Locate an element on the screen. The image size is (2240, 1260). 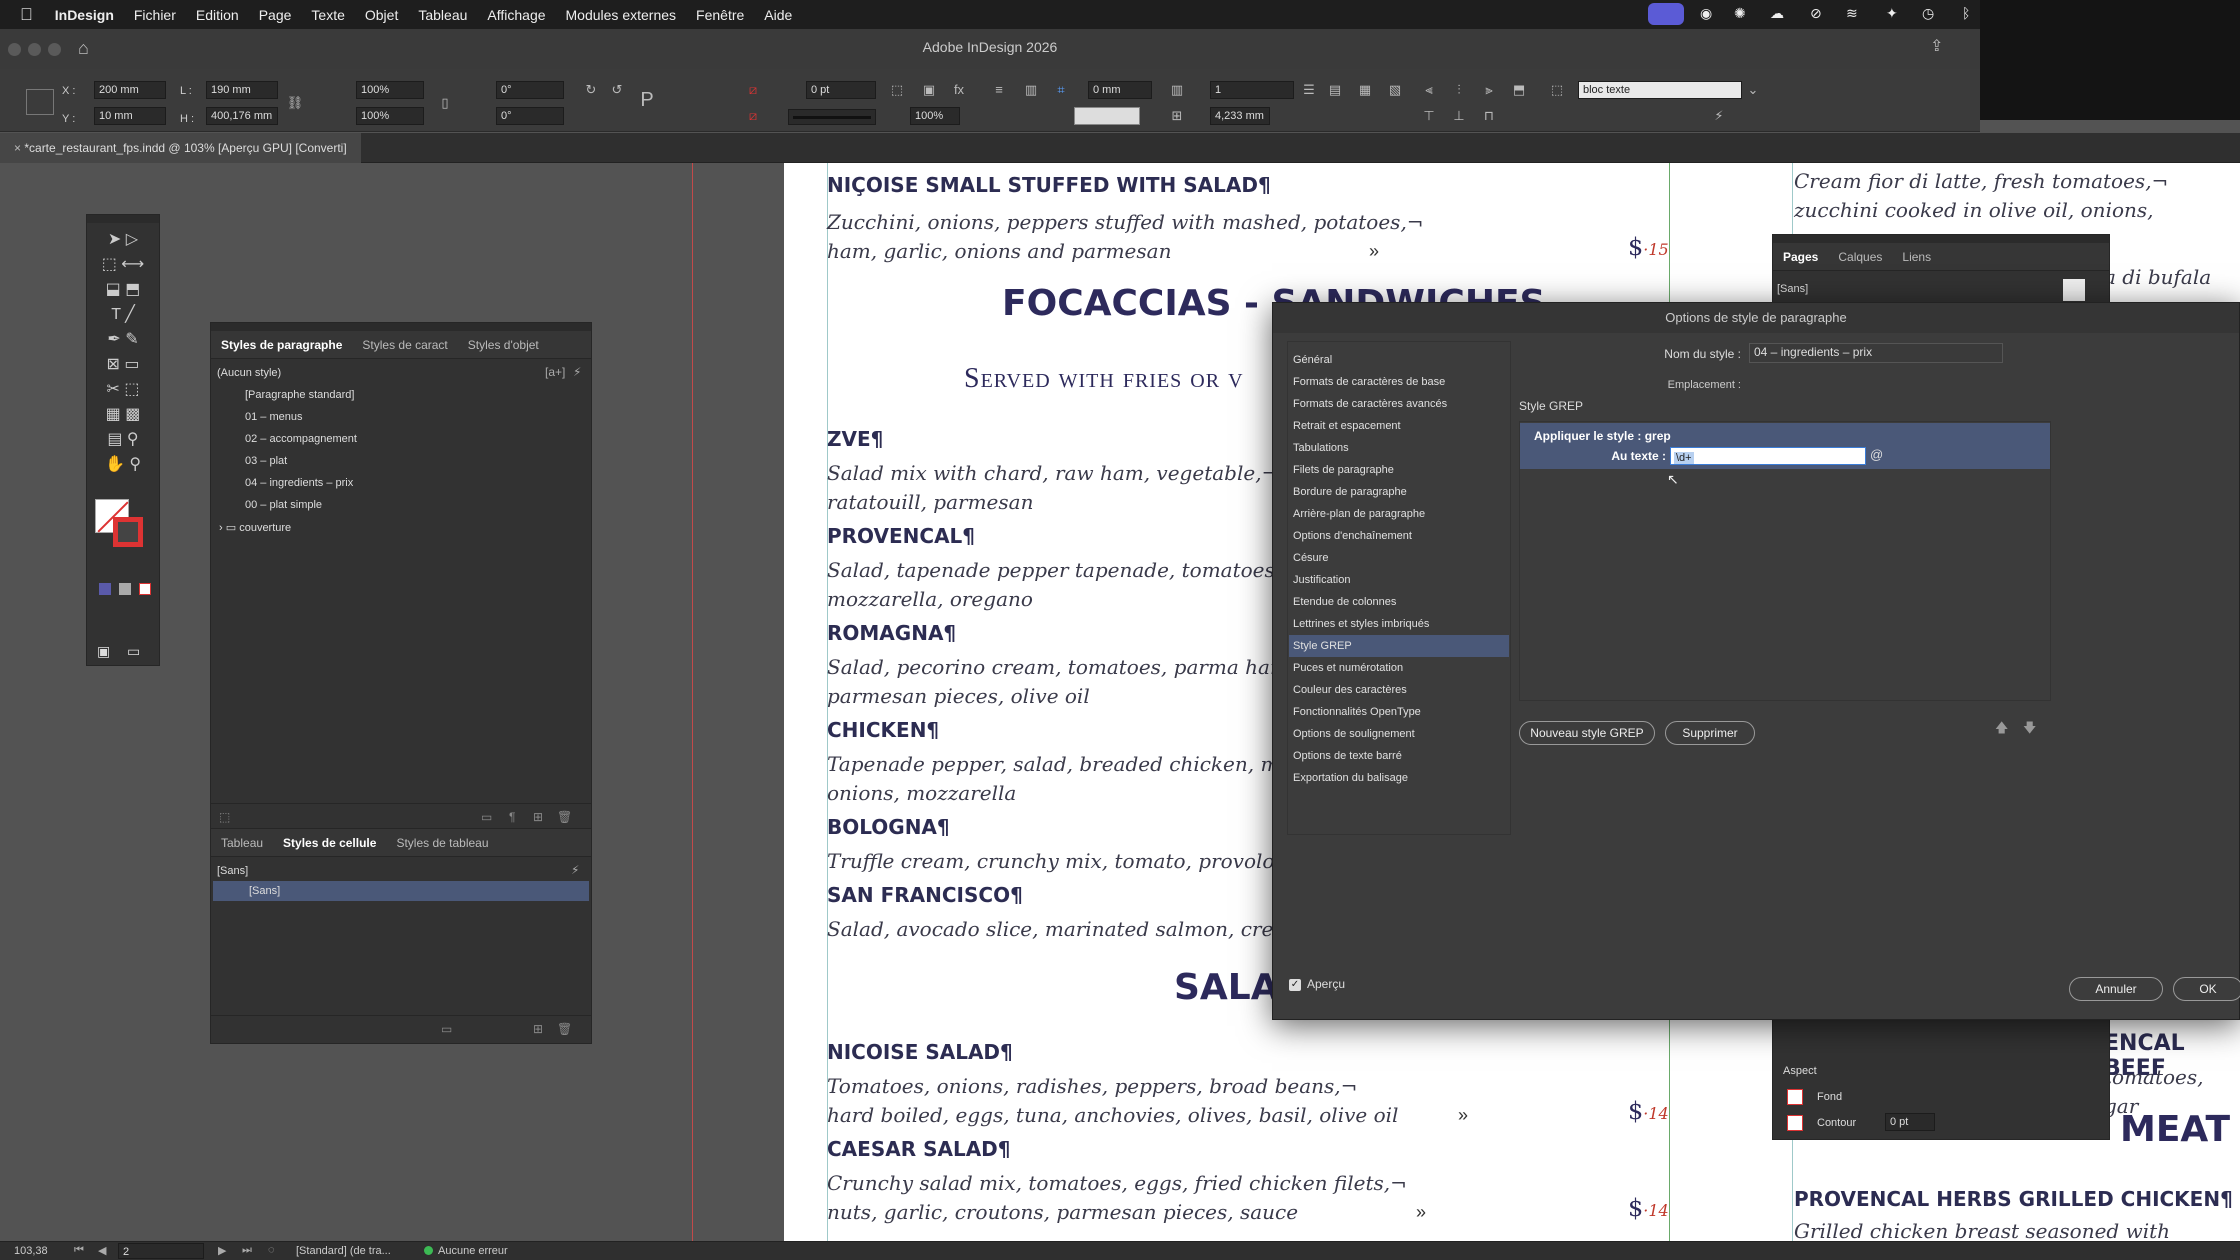
category-grep-style: Style GREP is located at coordinates (1399, 646).